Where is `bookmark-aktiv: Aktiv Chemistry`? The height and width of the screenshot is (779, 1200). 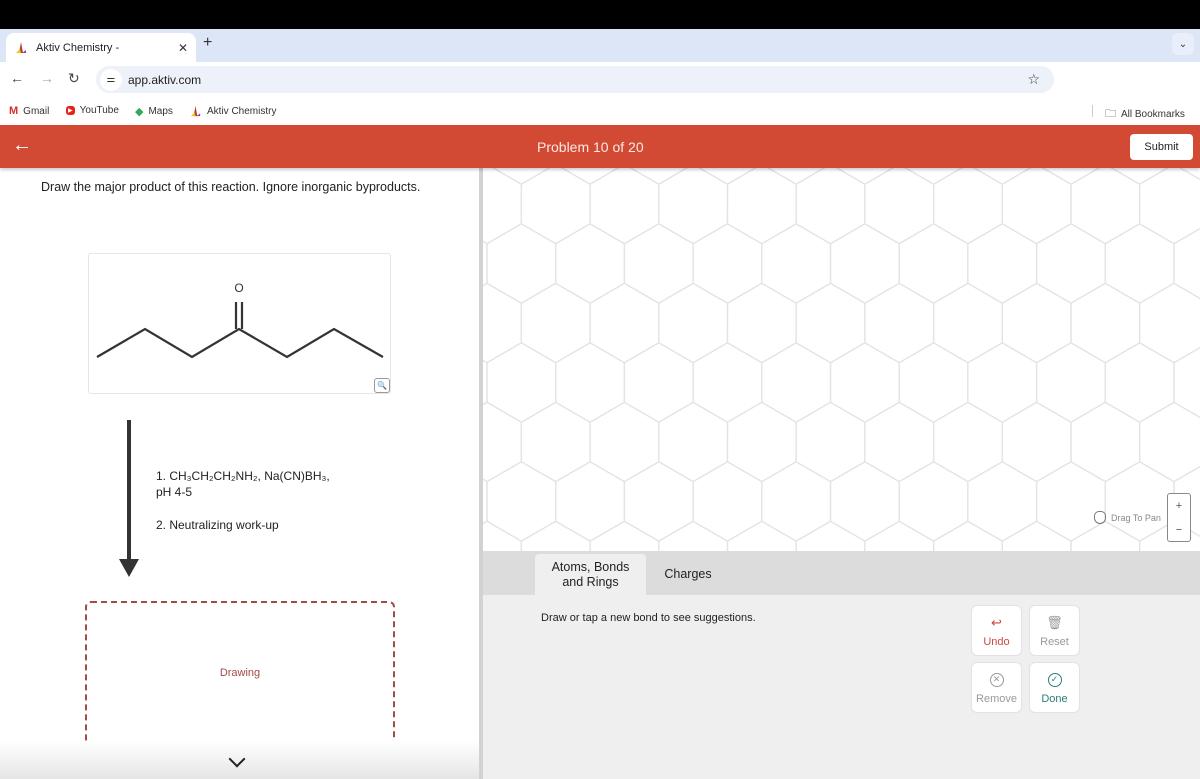 bookmark-aktiv: Aktiv Chemistry is located at coordinates (232, 111).